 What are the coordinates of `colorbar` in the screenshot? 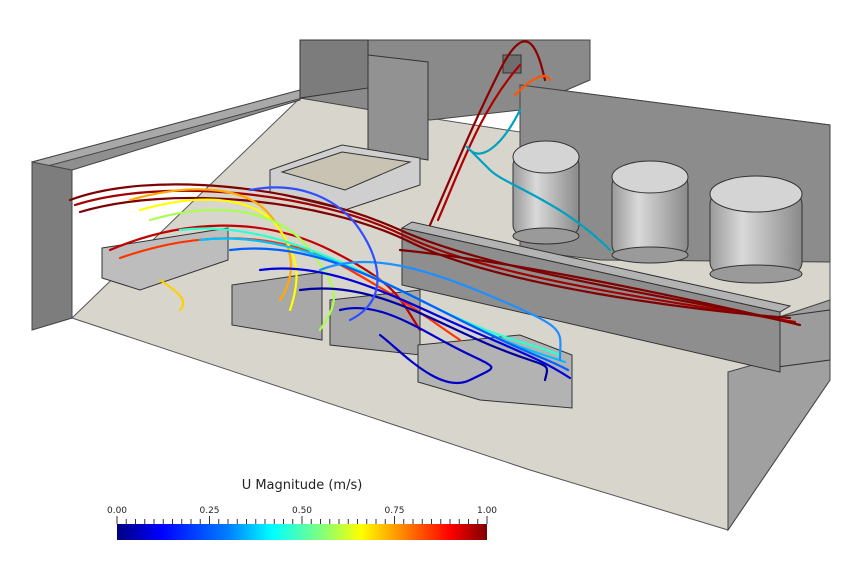 It's located at (302, 532).